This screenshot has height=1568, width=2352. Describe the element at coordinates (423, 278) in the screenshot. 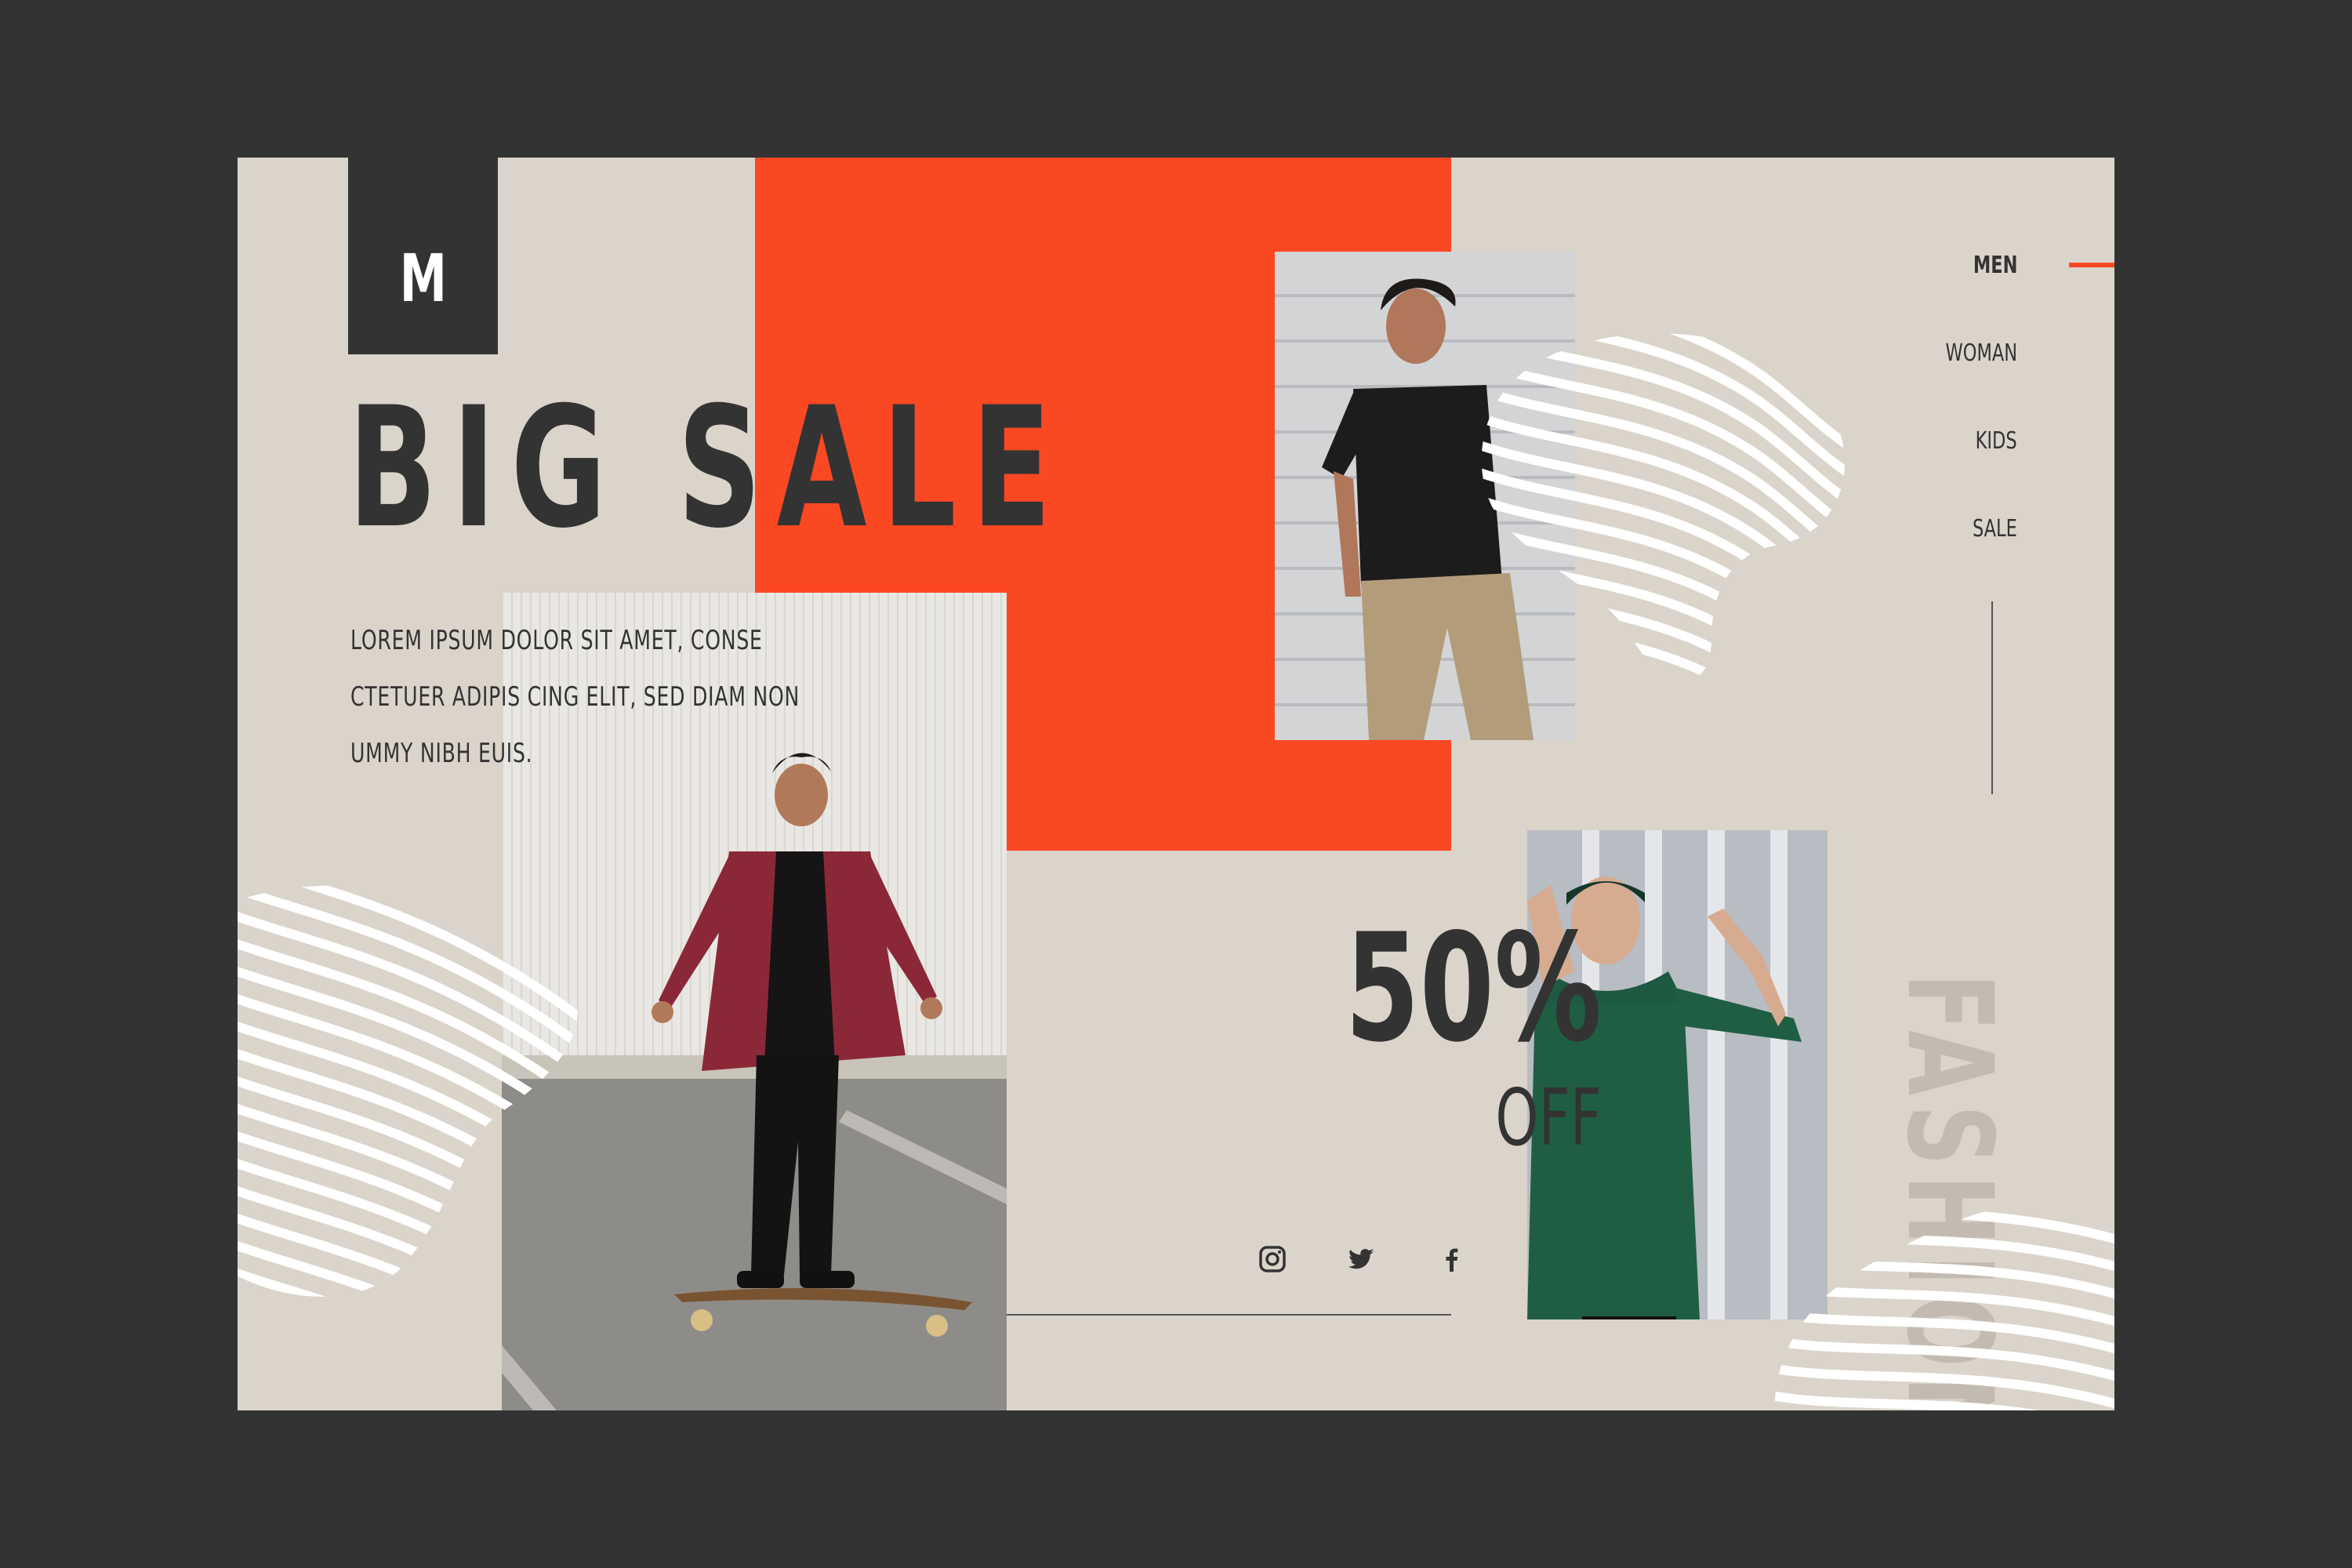

I see `logo-letter: M` at that location.